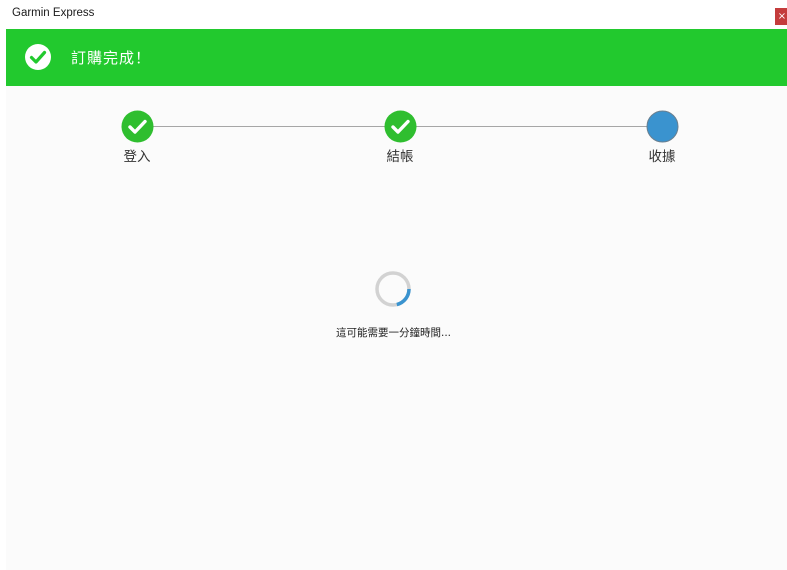 Image resolution: width=787 pixels, height=570 pixels. Describe the element at coordinates (662, 157) in the screenshot. I see `step-label: 收據` at that location.